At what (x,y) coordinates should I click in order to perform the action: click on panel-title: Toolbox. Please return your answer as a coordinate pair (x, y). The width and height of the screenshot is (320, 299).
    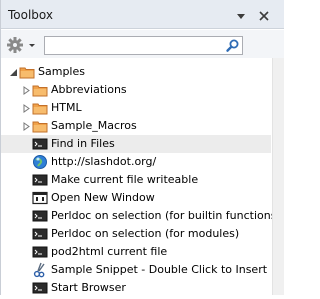
    Looking at the image, I should click on (30, 15).